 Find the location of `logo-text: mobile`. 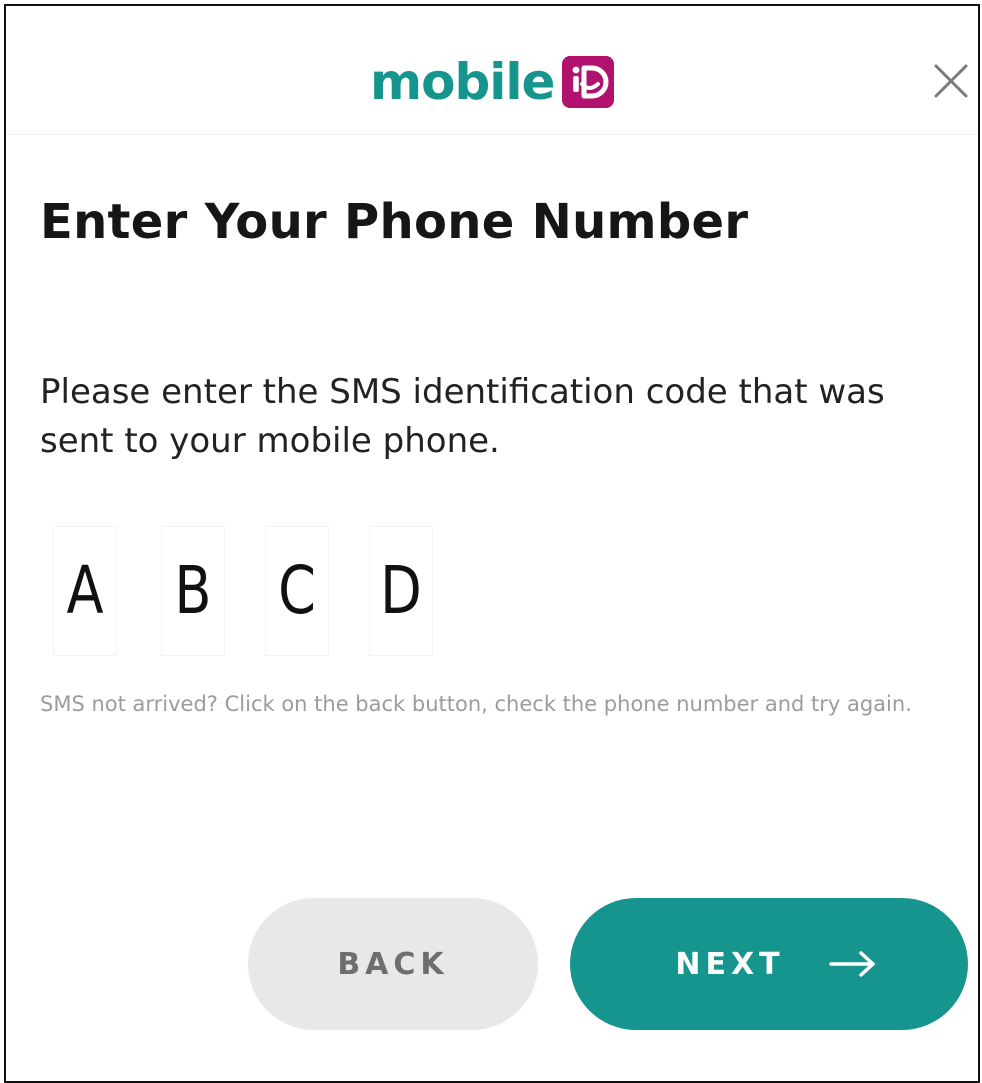

logo-text: mobile is located at coordinates (462, 82).